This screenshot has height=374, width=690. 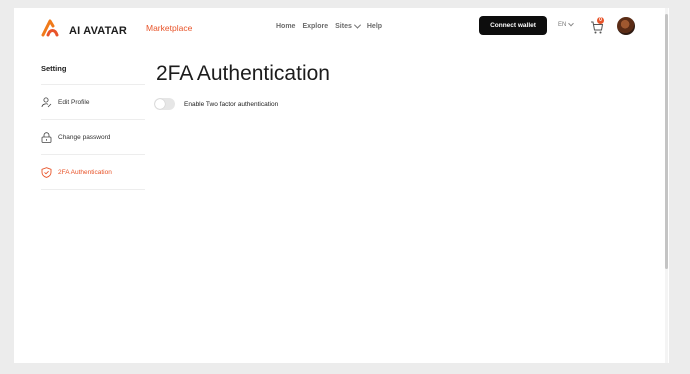 I want to click on sidebar-item-2fa-authentication: 2FA Authentication, so click(x=93, y=172).